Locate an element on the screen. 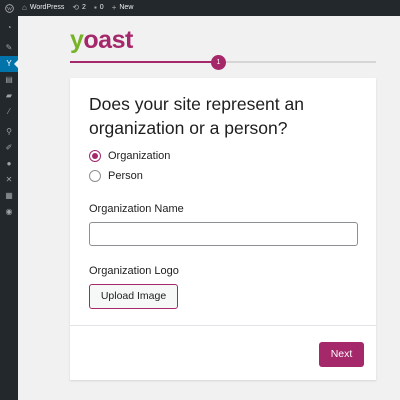  admin-sidebar: ◔ ✎ Y ▤ ▰ ⁄ ⚲ ✐ ● ✕ ▦ ◉ is located at coordinates (9, 208).